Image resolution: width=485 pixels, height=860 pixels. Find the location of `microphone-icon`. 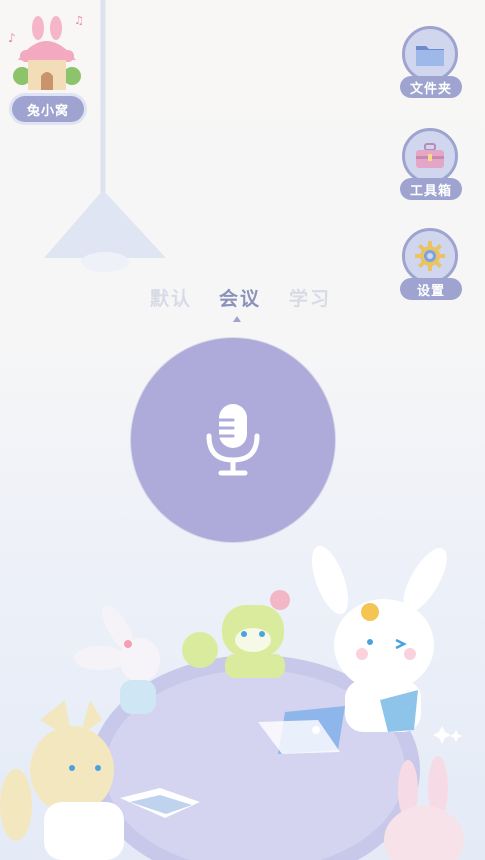

microphone-icon is located at coordinates (233, 440).